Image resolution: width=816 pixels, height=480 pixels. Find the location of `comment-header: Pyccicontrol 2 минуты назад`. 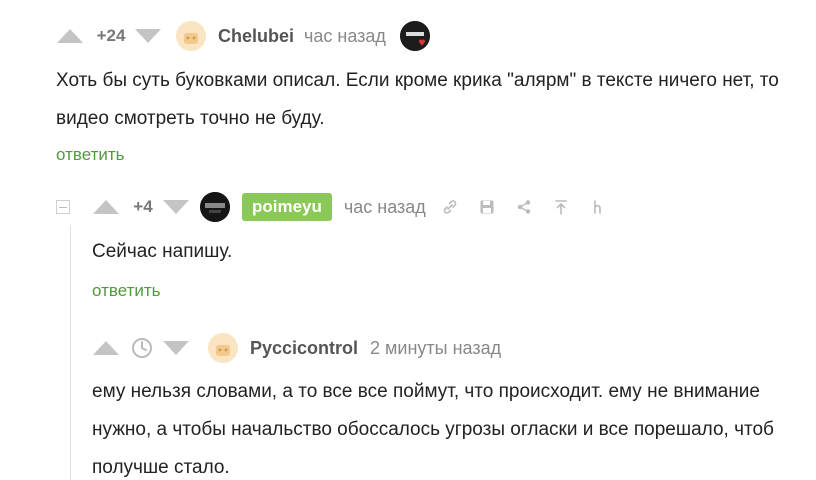

comment-header: Pyccicontrol 2 минуты назад is located at coordinates (296, 348).